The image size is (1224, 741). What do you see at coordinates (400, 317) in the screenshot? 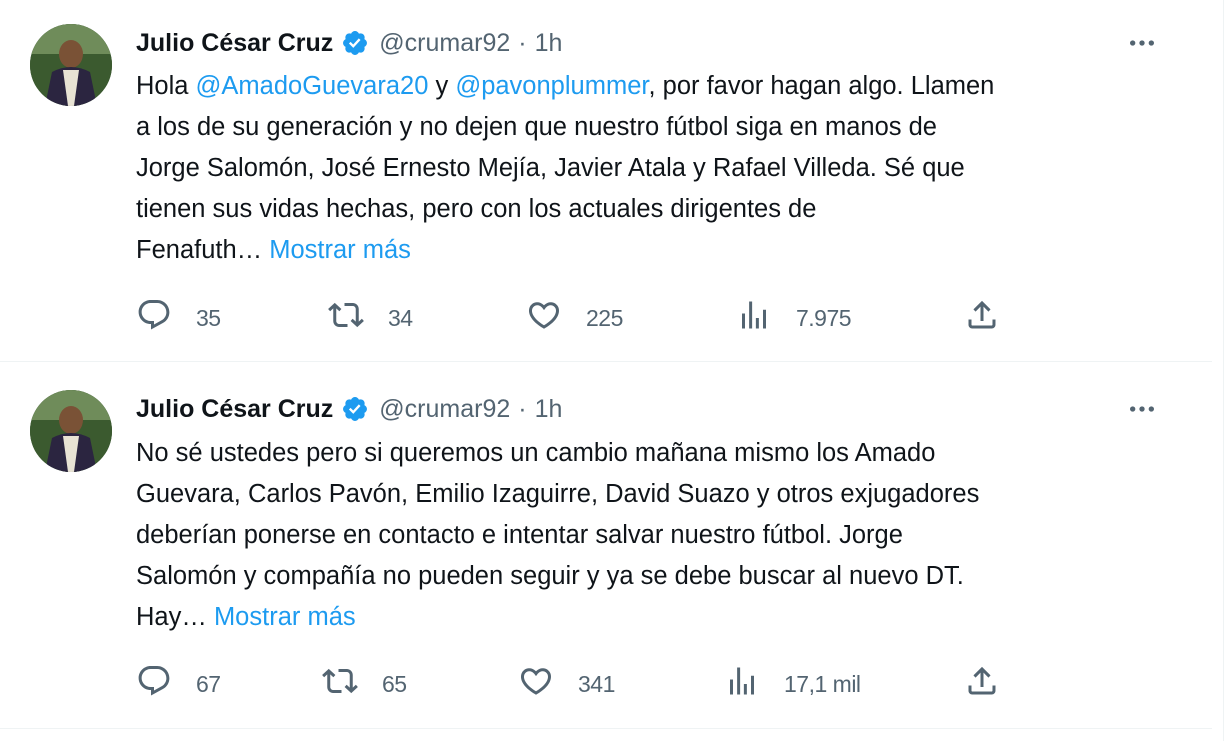
I see `retweet-count: 34` at bounding box center [400, 317].